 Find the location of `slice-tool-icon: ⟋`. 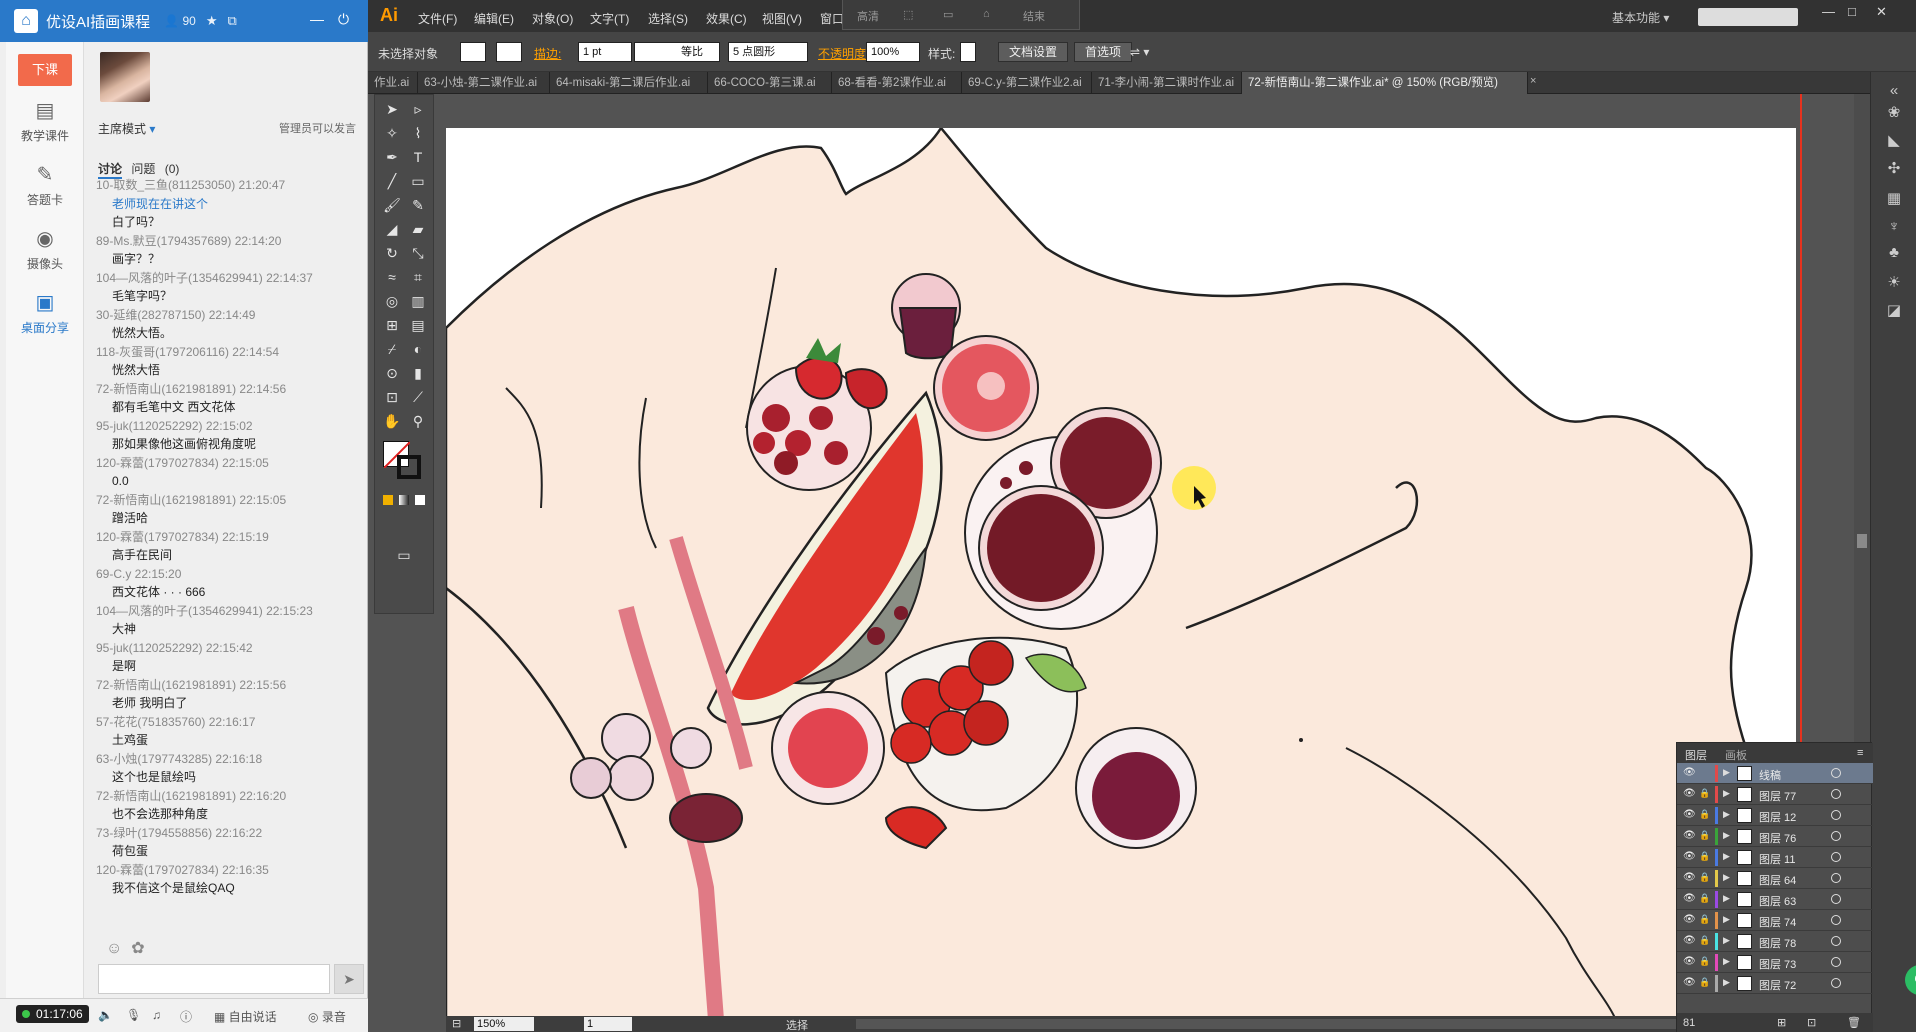

slice-tool-icon: ⟋ is located at coordinates (418, 397).